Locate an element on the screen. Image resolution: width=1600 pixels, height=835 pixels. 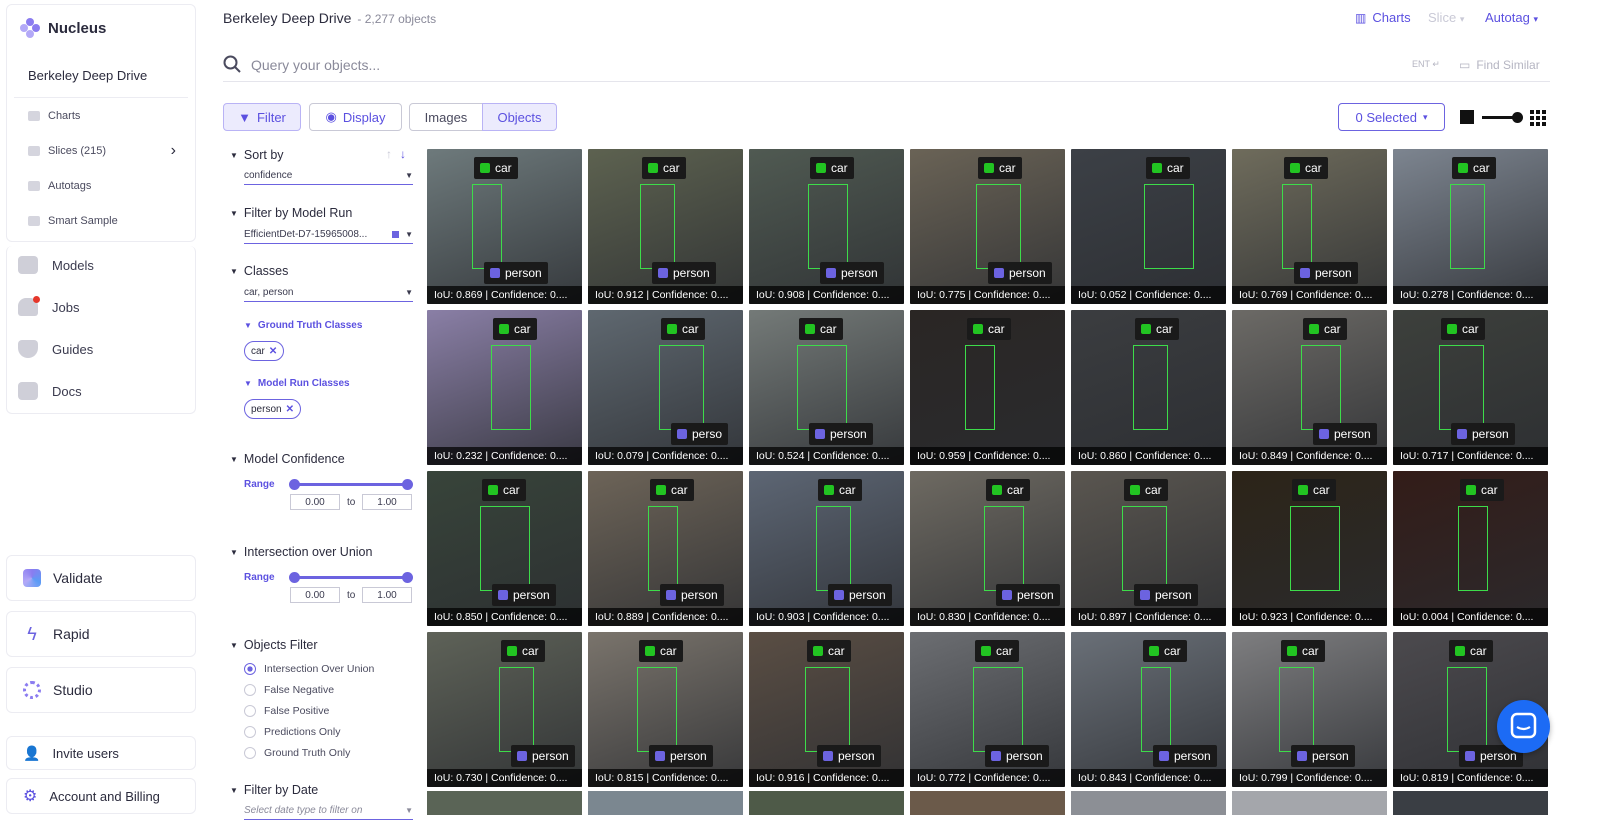
tab-images: Images is located at coordinates (446, 117).